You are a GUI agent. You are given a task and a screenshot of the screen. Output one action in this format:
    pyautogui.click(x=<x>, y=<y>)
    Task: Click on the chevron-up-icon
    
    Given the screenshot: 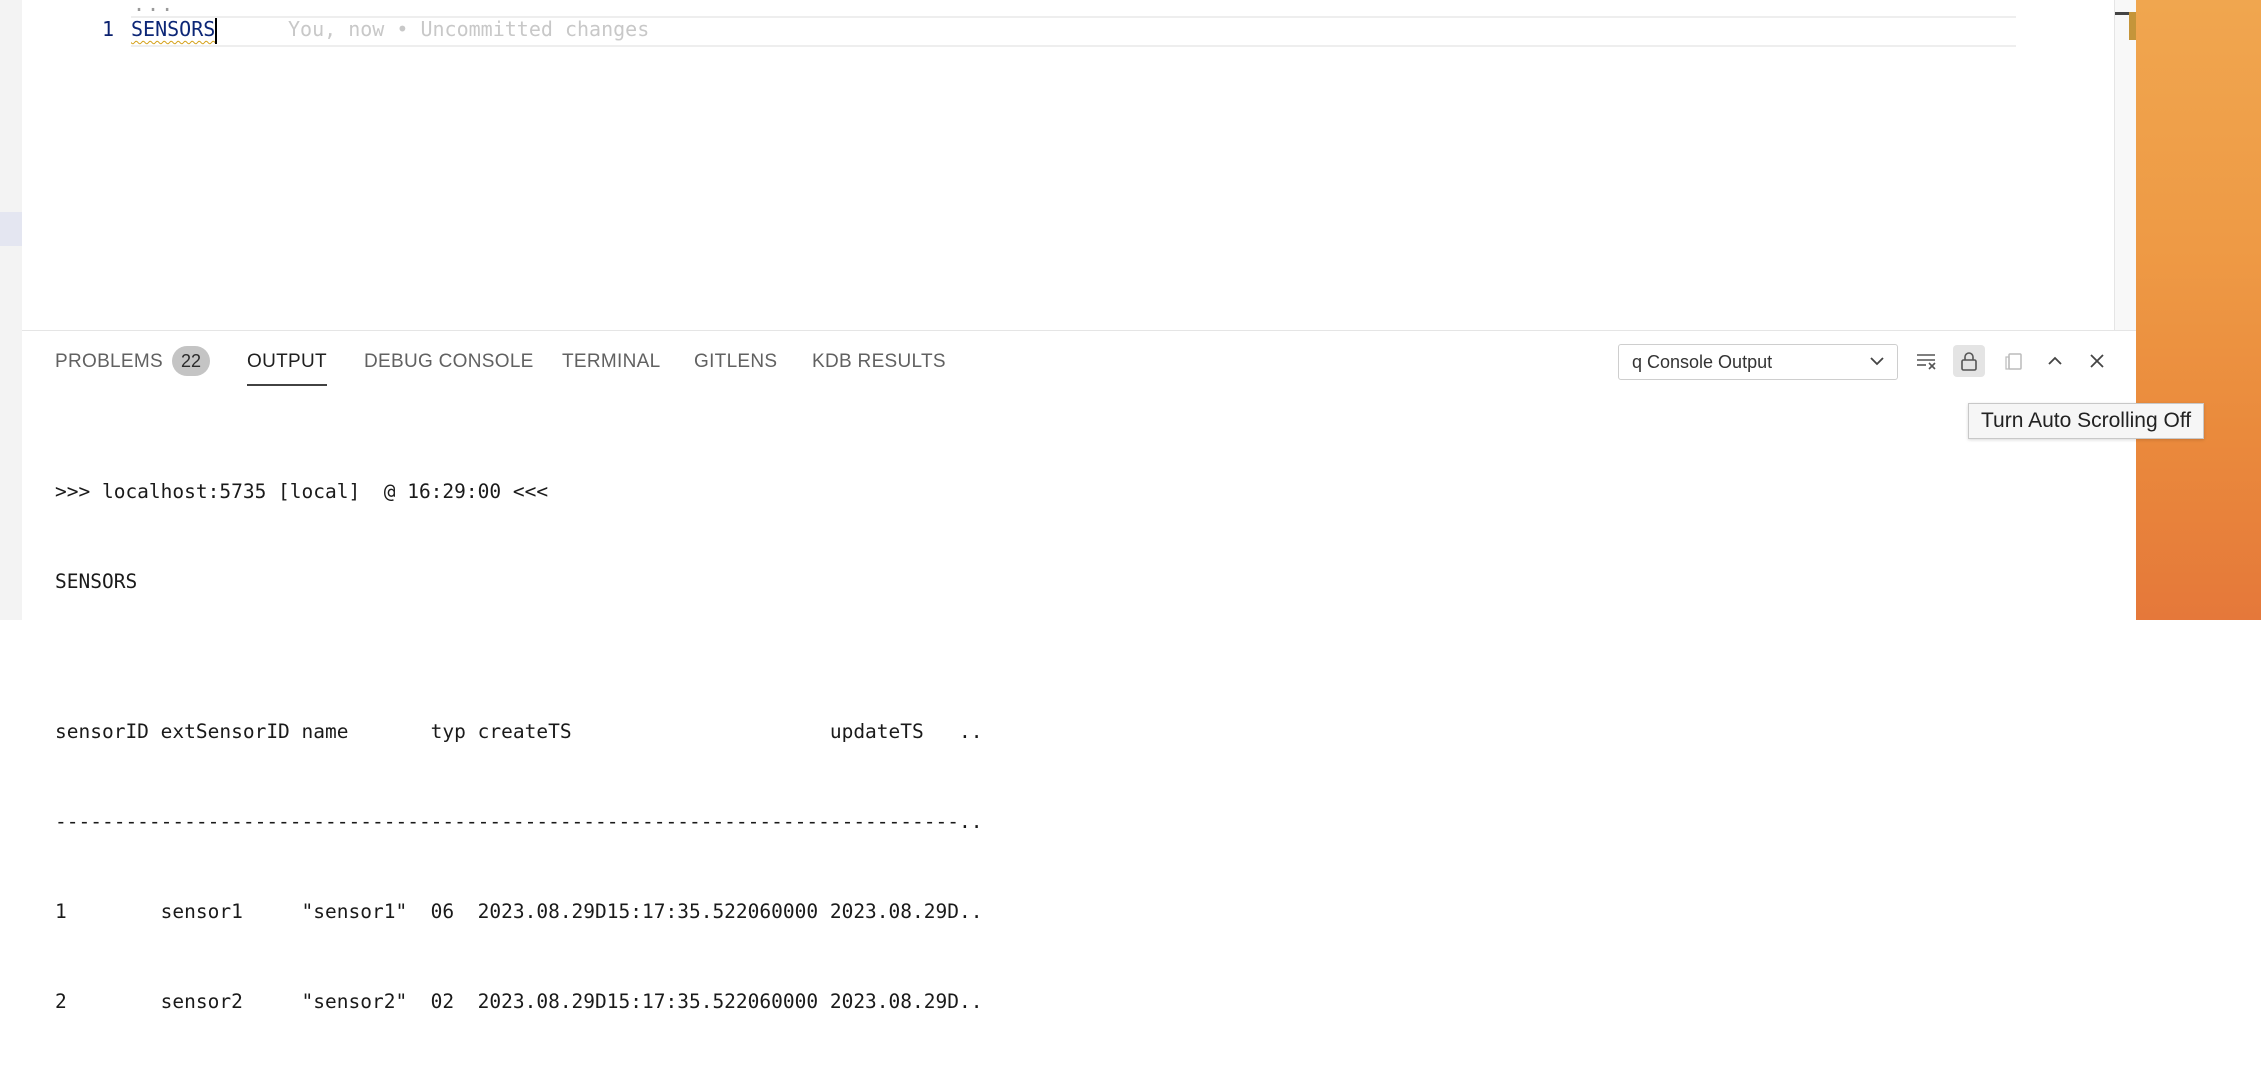 What is the action you would take?
    pyautogui.click(x=2055, y=360)
    